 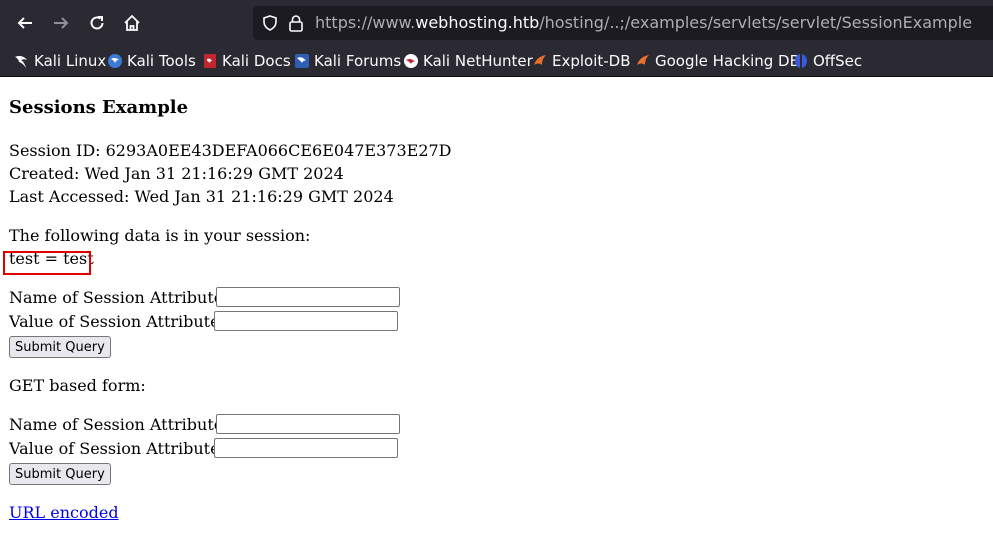 I want to click on get-value-label: Value of Session Attribute:, so click(x=117, y=448).